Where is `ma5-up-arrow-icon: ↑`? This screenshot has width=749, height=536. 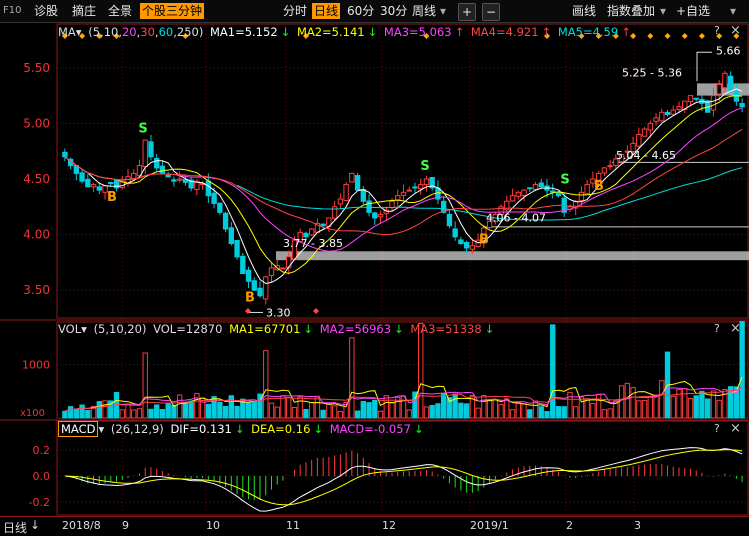
ma5-up-arrow-icon: ↑ is located at coordinates (626, 32).